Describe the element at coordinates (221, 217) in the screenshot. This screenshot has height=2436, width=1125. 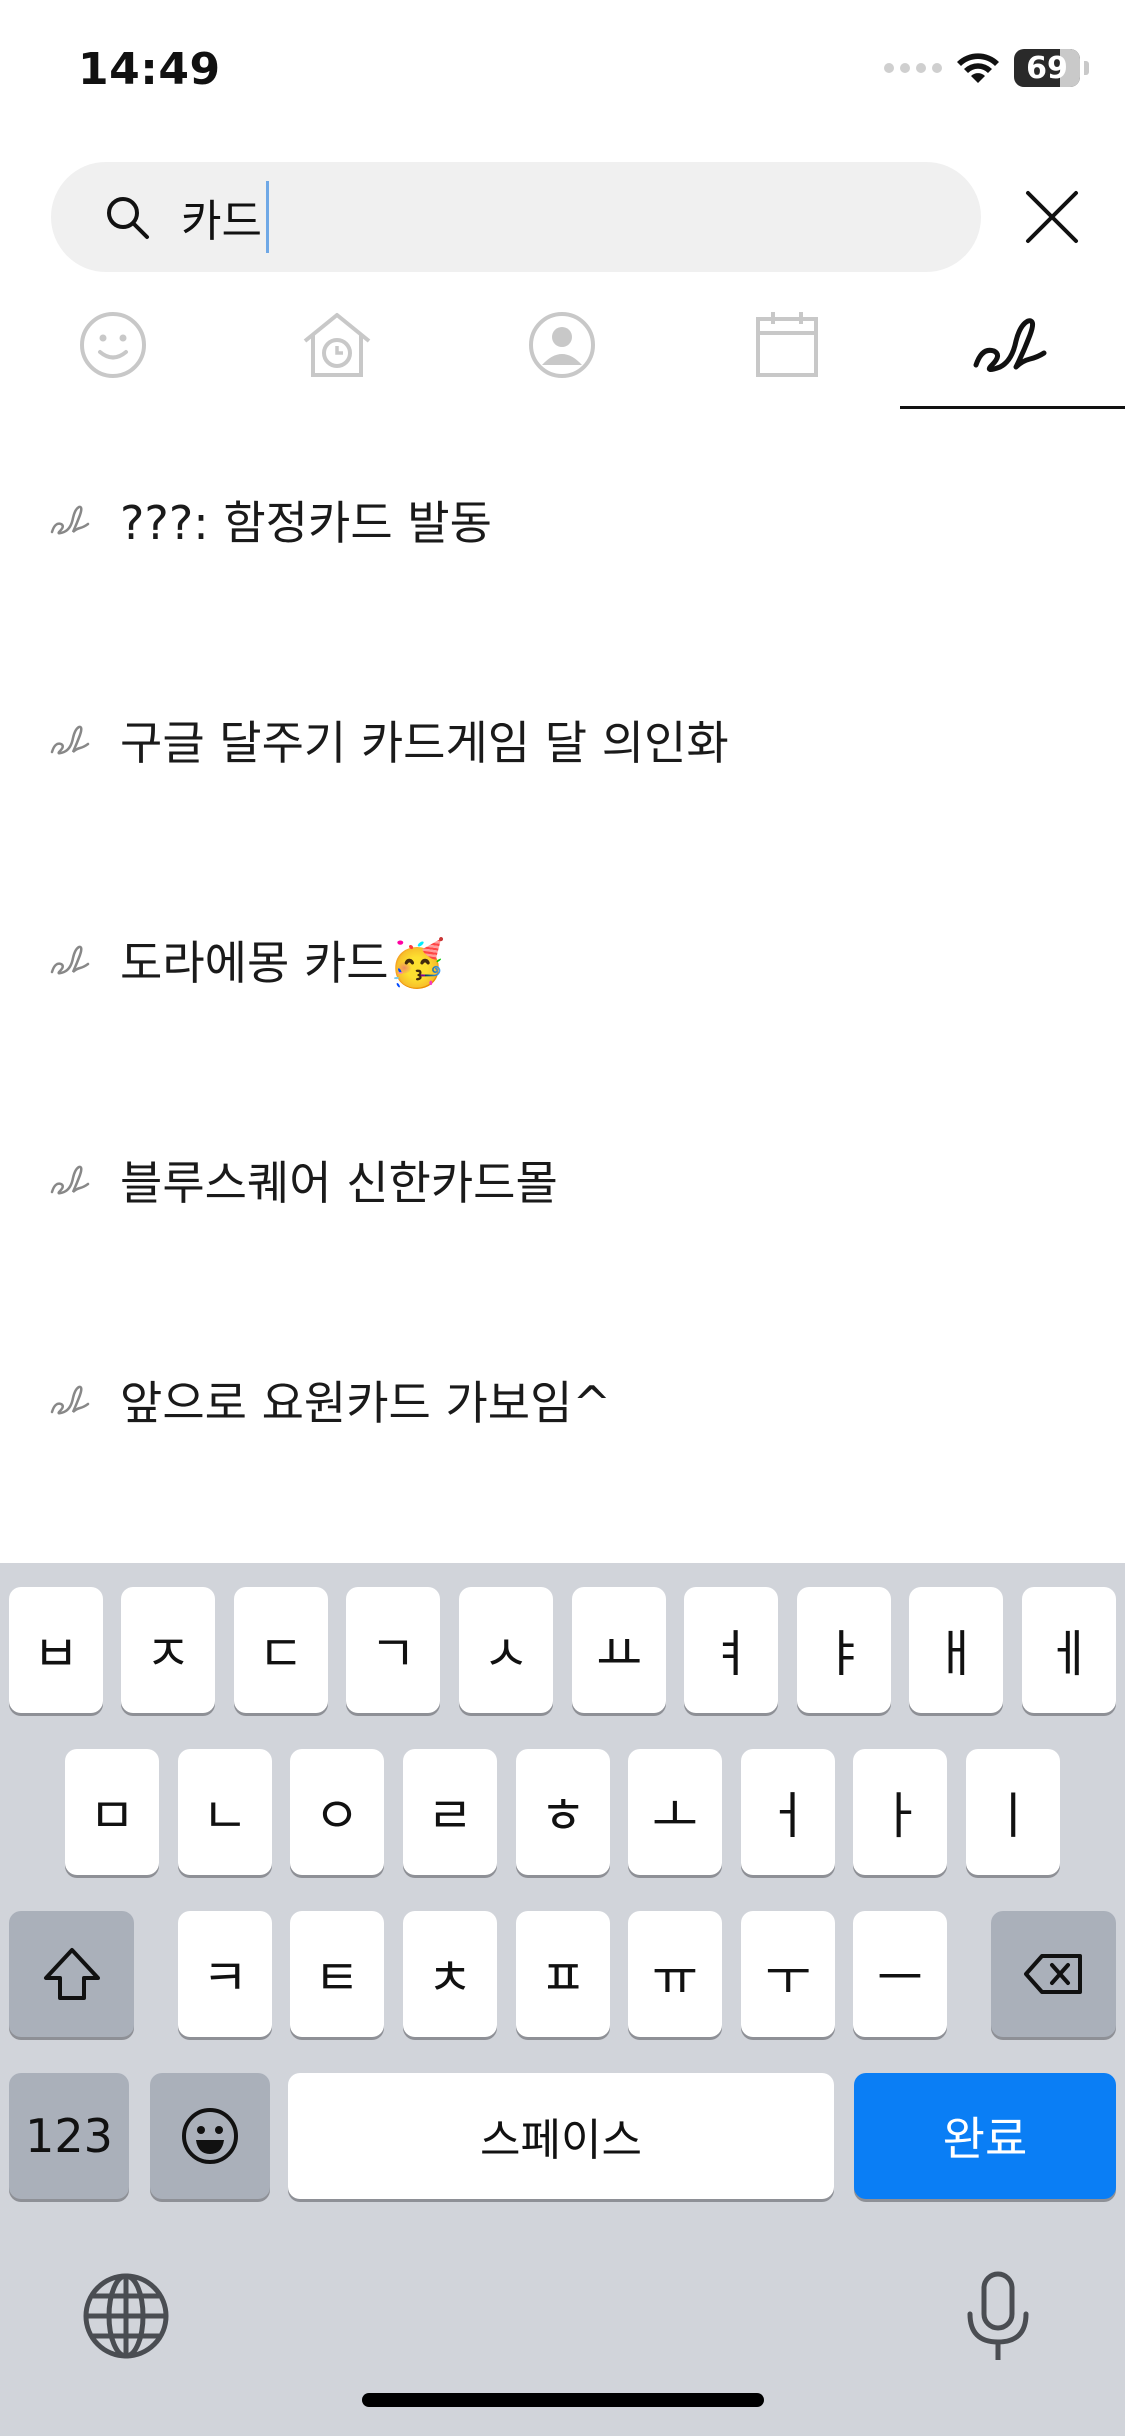
I see `search-input: 카드` at that location.